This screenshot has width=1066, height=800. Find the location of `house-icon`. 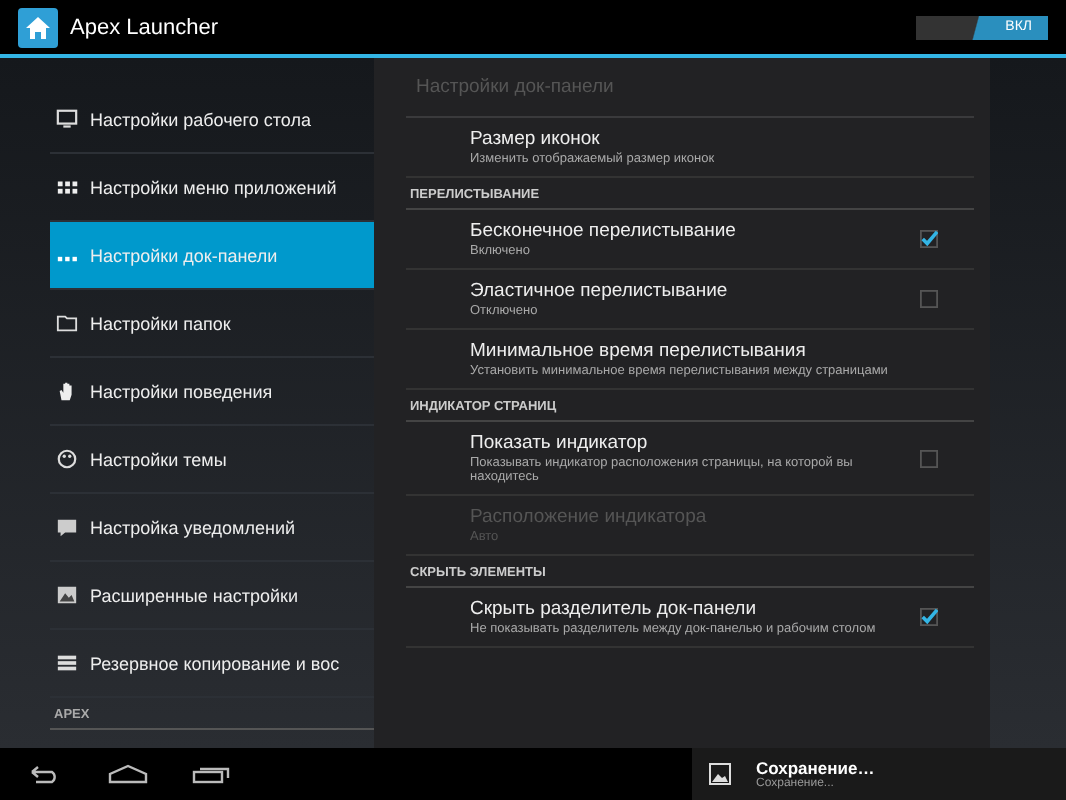

house-icon is located at coordinates (38, 27).